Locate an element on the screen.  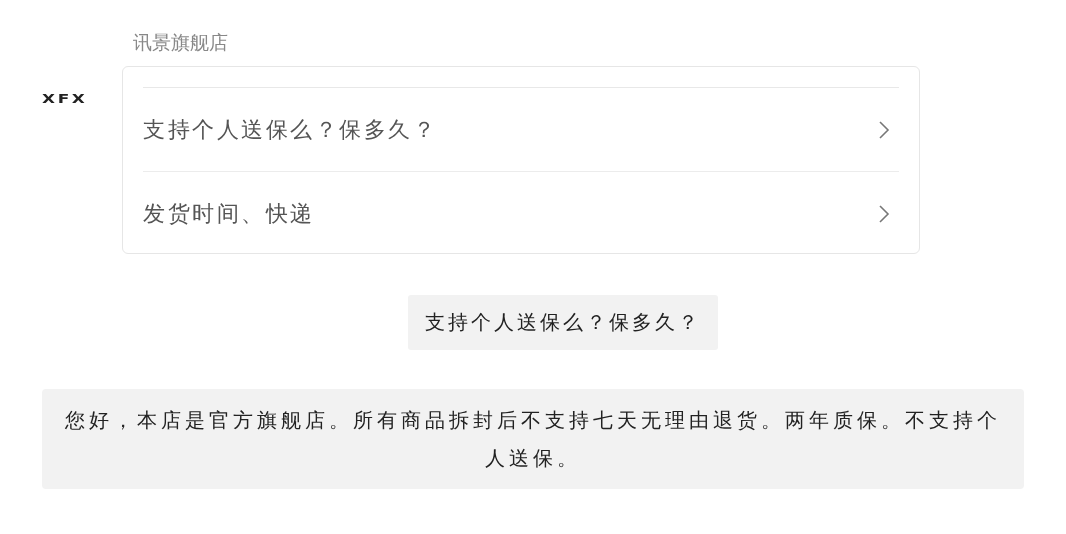
faq-item: 发货时间、快递 is located at coordinates (521, 213).